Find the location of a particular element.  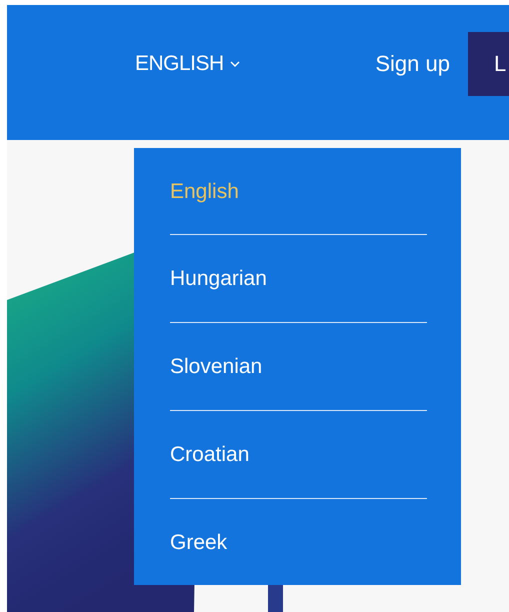

post-shape is located at coordinates (275, 598).